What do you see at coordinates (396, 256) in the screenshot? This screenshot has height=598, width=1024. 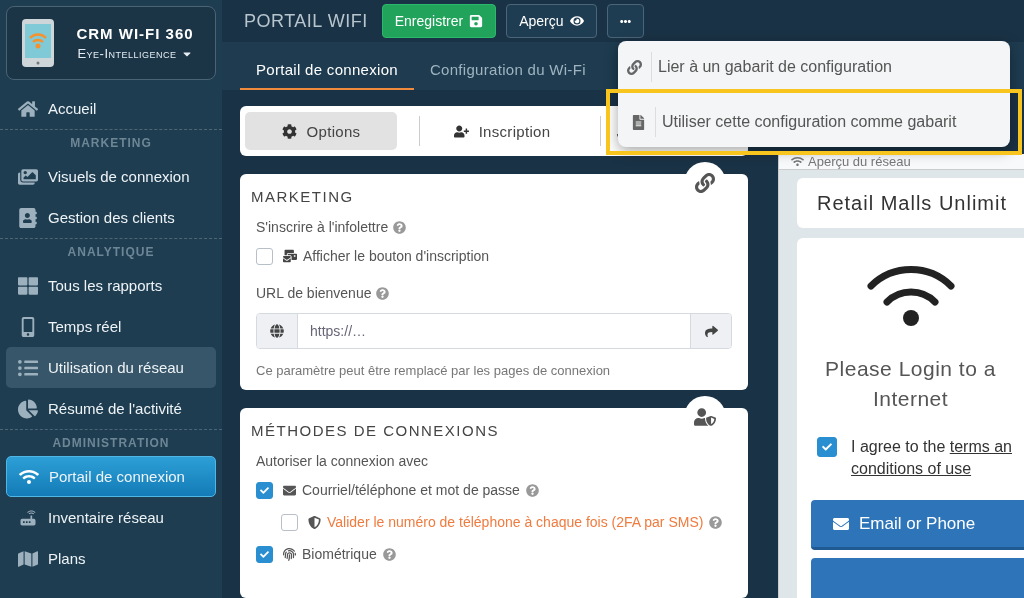 I see `option-label: Afficher le bouton d'inscription` at bounding box center [396, 256].